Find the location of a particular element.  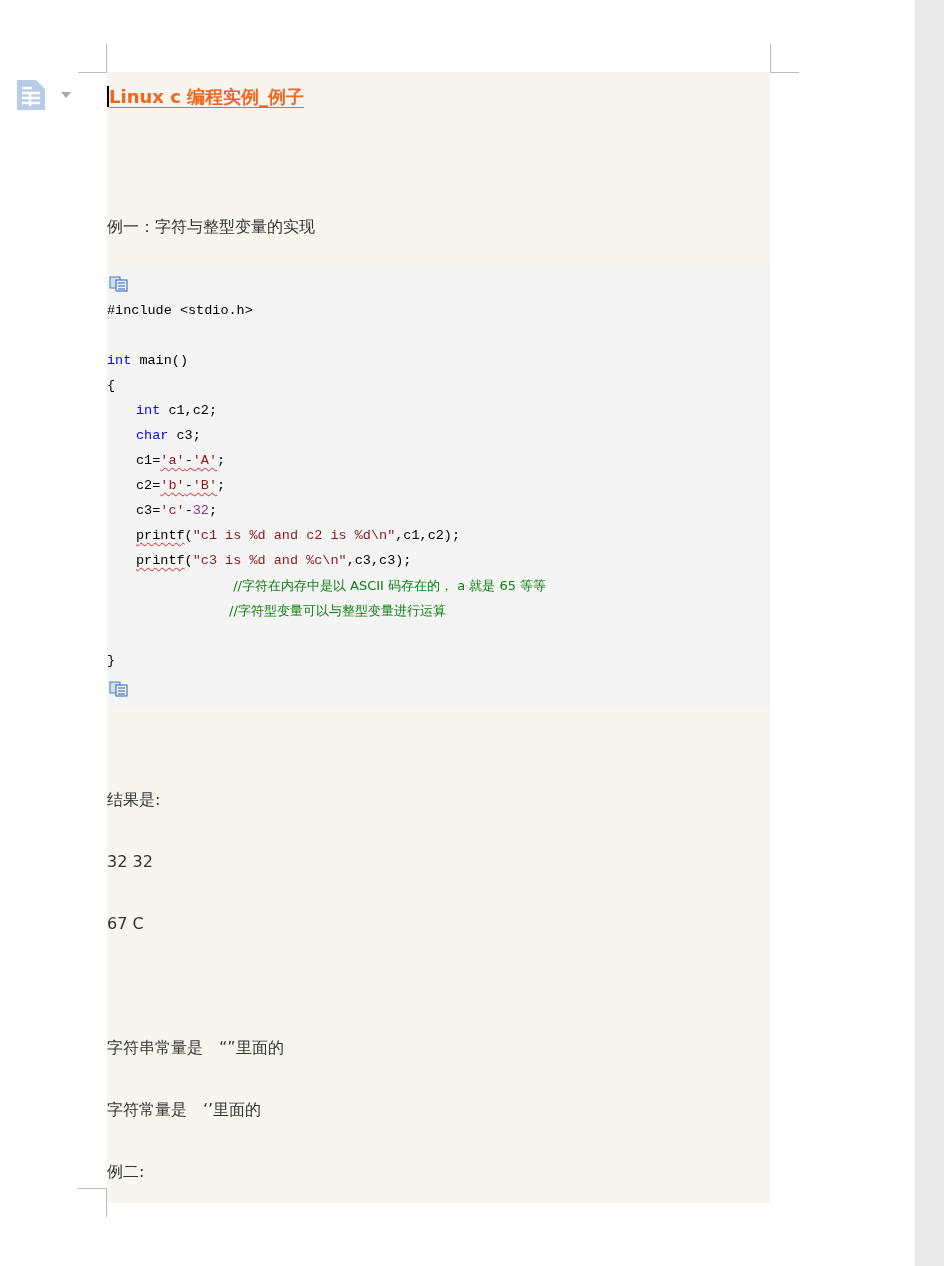

code-line: } is located at coordinates (111, 660).